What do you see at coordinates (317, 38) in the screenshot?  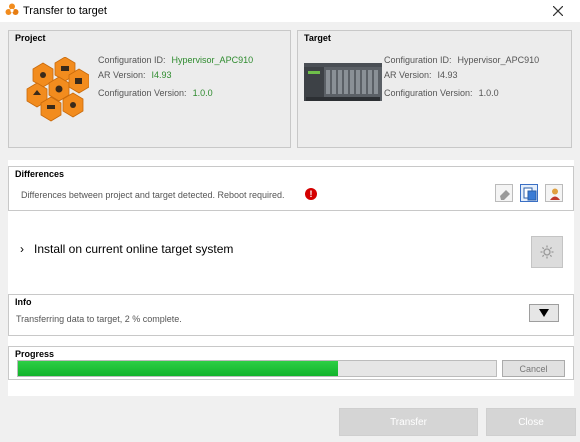 I see `target-heading: Target` at bounding box center [317, 38].